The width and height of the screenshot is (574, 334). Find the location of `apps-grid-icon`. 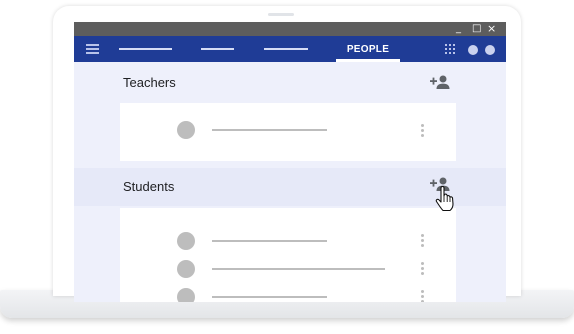

apps-grid-icon is located at coordinates (450, 49).